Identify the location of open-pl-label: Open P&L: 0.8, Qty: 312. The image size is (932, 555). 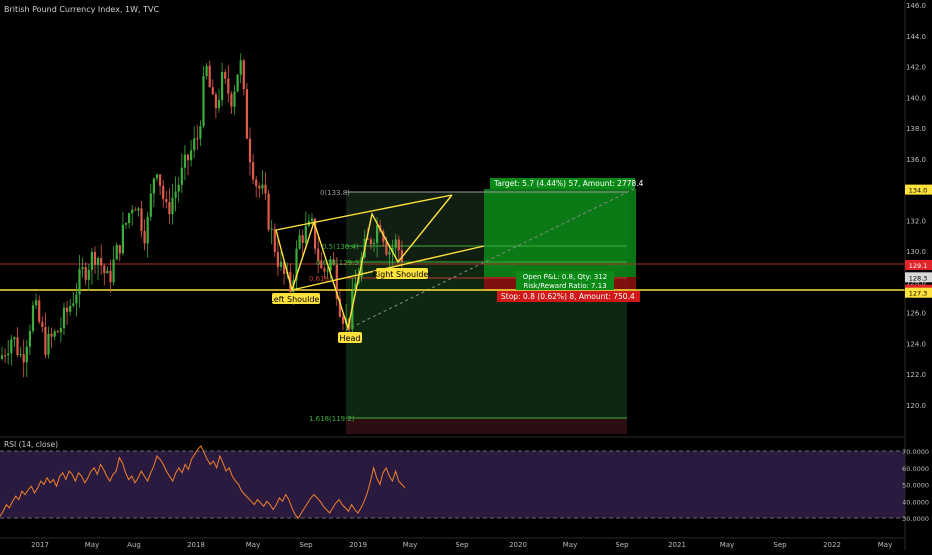
(565, 277).